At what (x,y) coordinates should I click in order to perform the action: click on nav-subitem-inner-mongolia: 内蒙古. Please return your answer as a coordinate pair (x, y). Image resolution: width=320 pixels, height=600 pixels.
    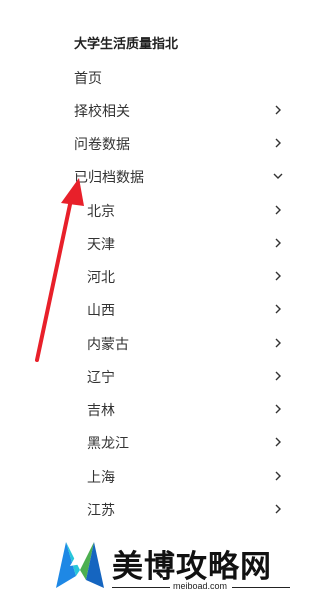
    Looking at the image, I should click on (150, 344).